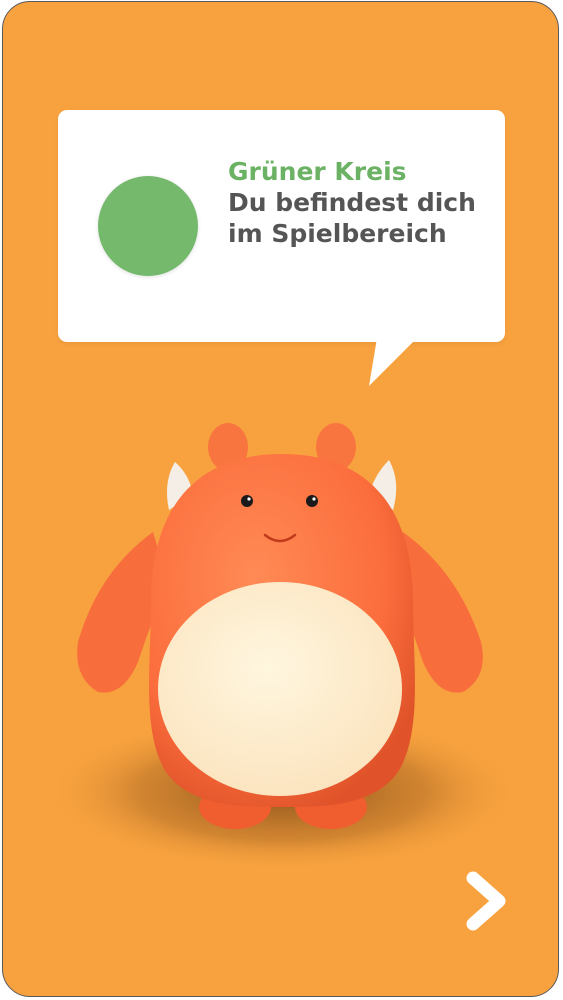  I want to click on message-title: Grüner Kreis, so click(317, 171).